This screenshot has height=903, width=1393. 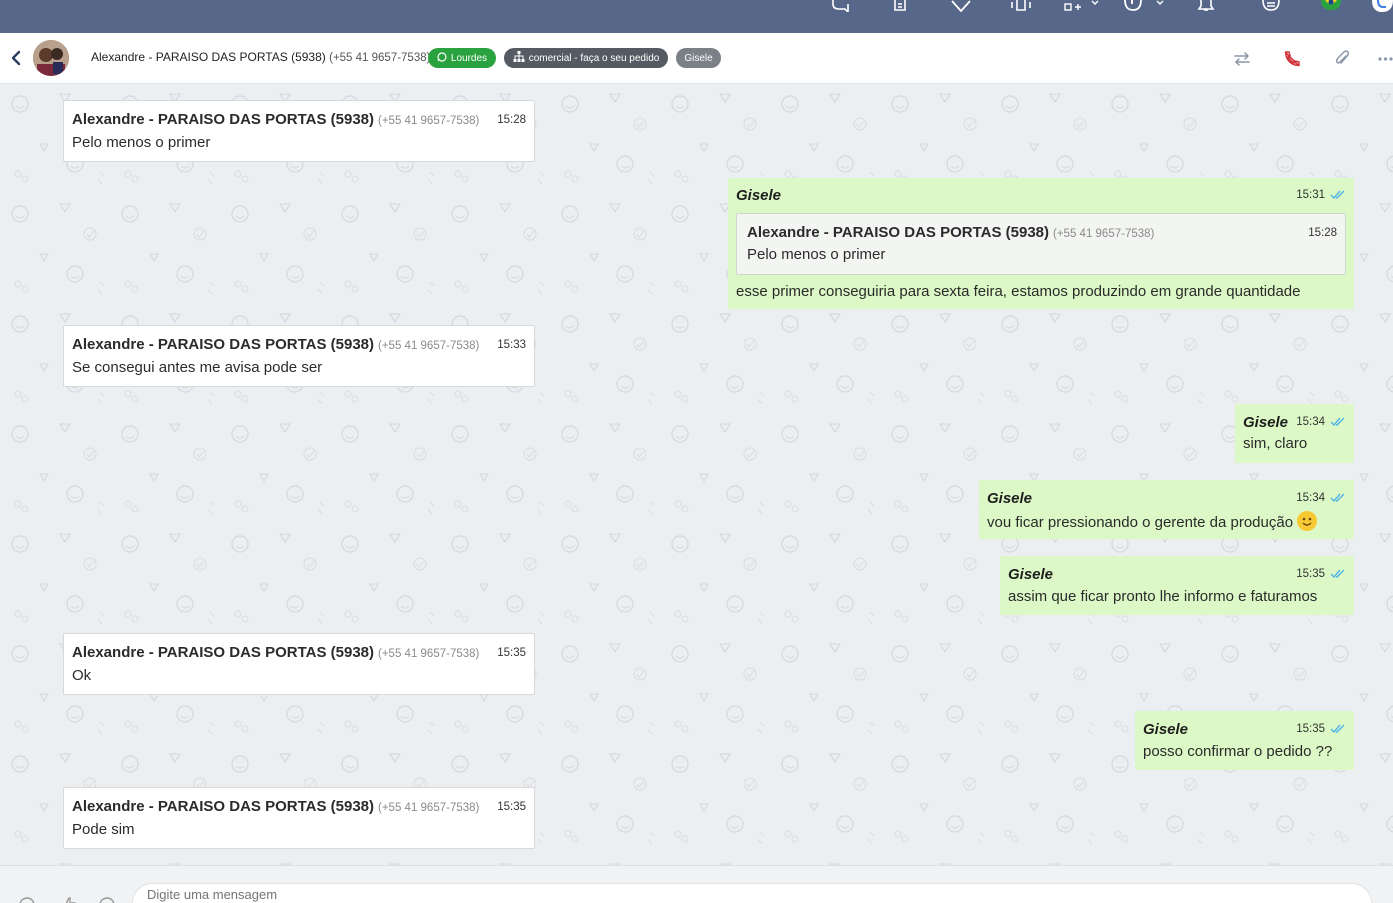 What do you see at coordinates (380, 58) in the screenshot?
I see `contact-phone: (+55 41 9657-7538)` at bounding box center [380, 58].